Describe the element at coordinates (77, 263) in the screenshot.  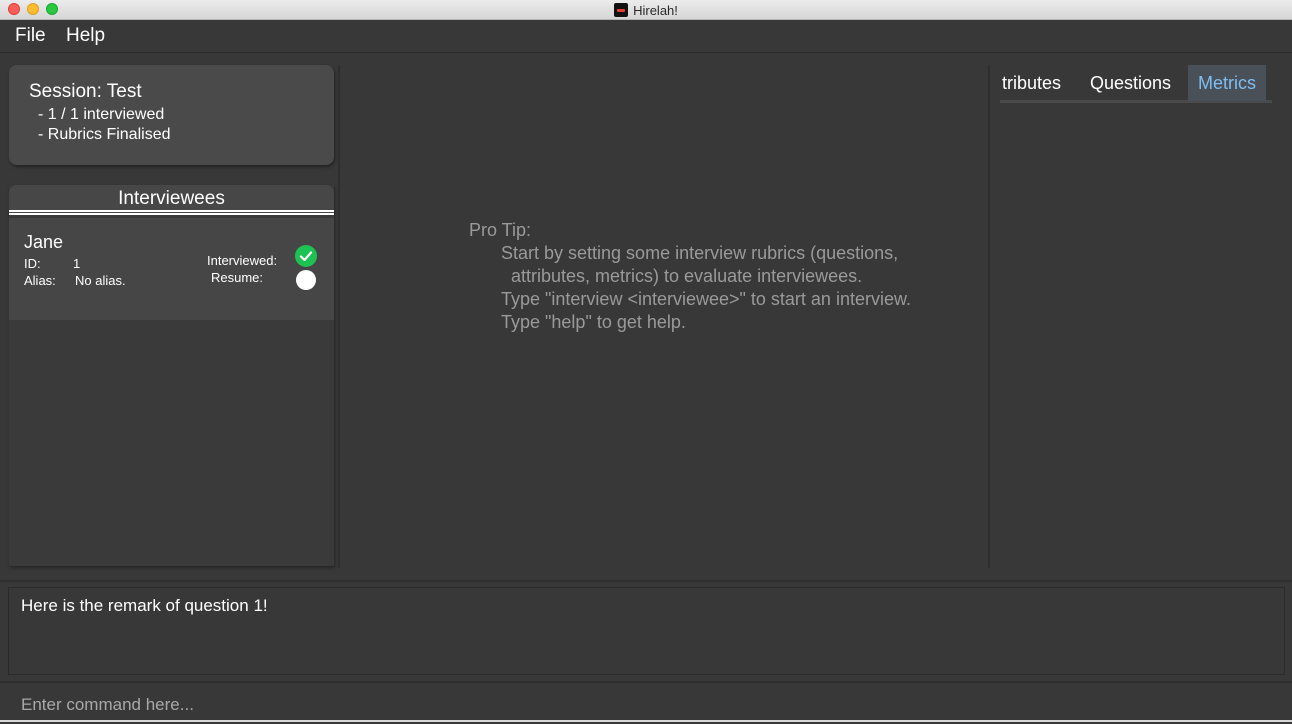
I see `interviewee-id-value: 1` at that location.